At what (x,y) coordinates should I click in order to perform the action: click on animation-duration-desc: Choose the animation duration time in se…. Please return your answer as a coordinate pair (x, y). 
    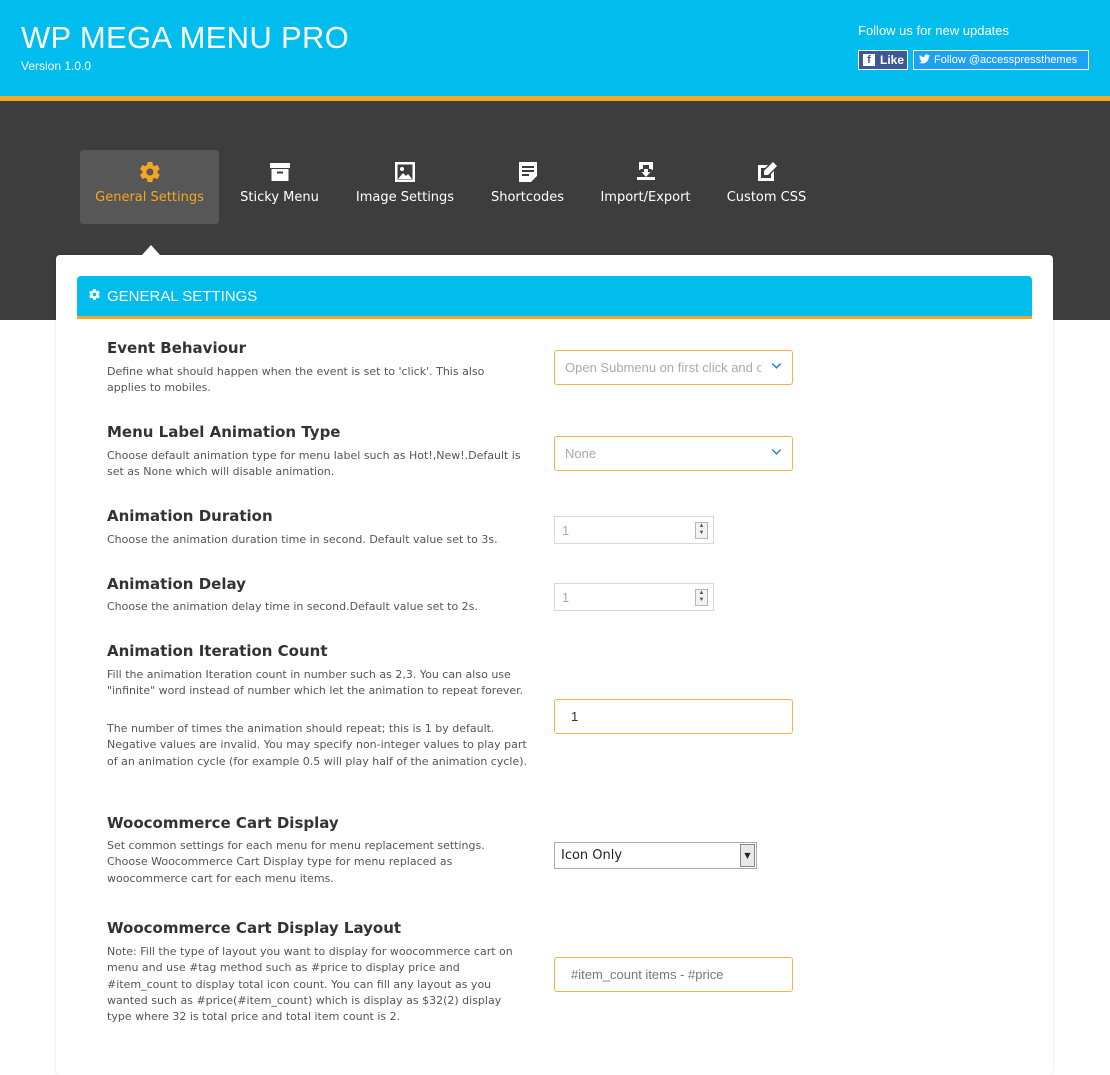
    Looking at the image, I should click on (302, 539).